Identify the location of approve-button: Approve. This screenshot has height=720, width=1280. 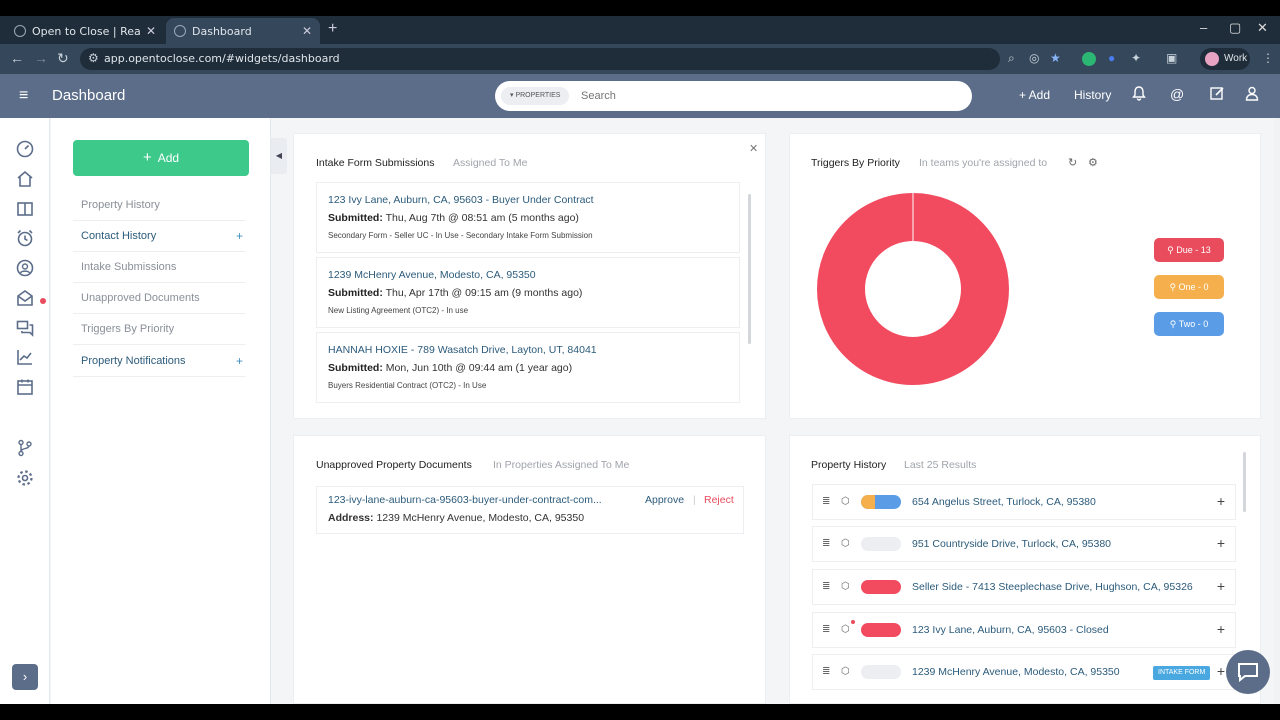
(664, 500).